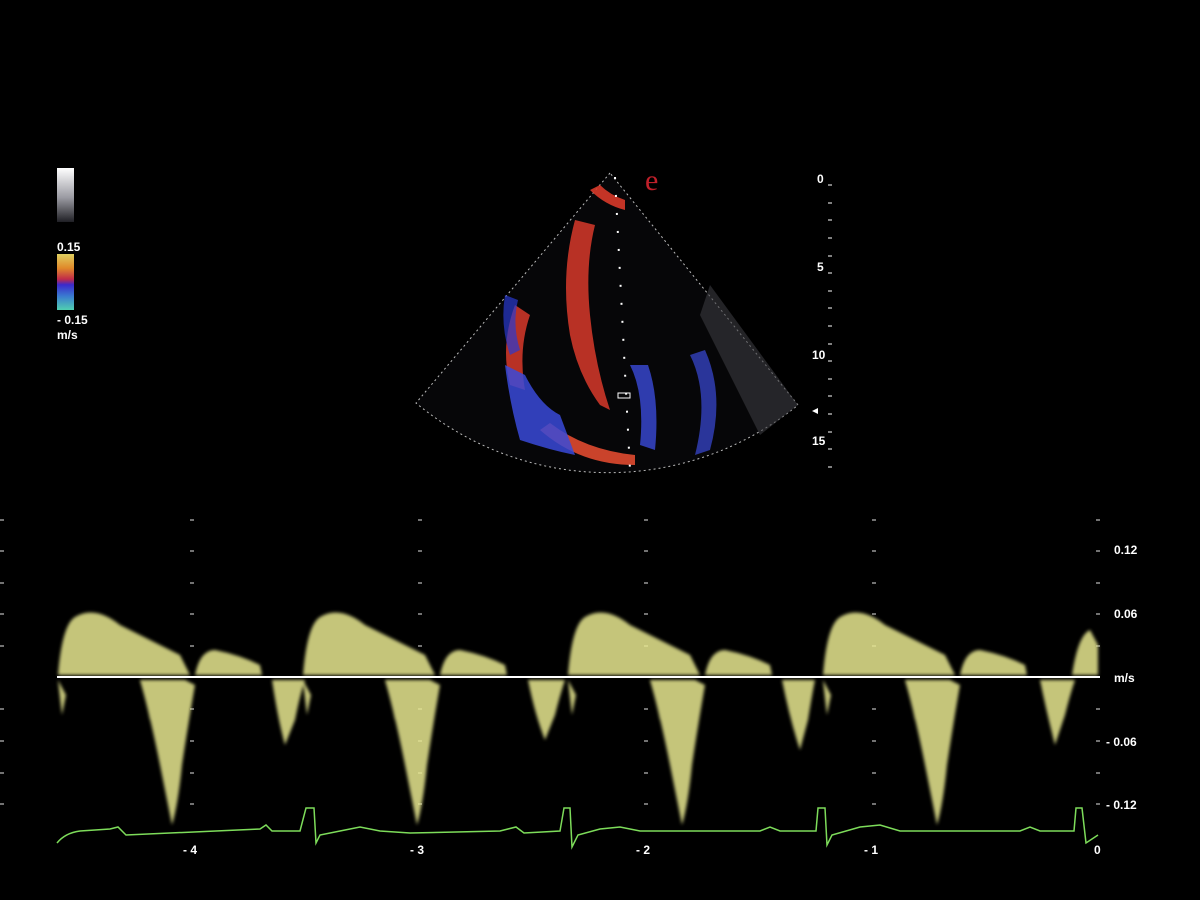 The image size is (1200, 900). I want to click on velocity-label-neg-0.06: - 0.06, so click(1121, 742).